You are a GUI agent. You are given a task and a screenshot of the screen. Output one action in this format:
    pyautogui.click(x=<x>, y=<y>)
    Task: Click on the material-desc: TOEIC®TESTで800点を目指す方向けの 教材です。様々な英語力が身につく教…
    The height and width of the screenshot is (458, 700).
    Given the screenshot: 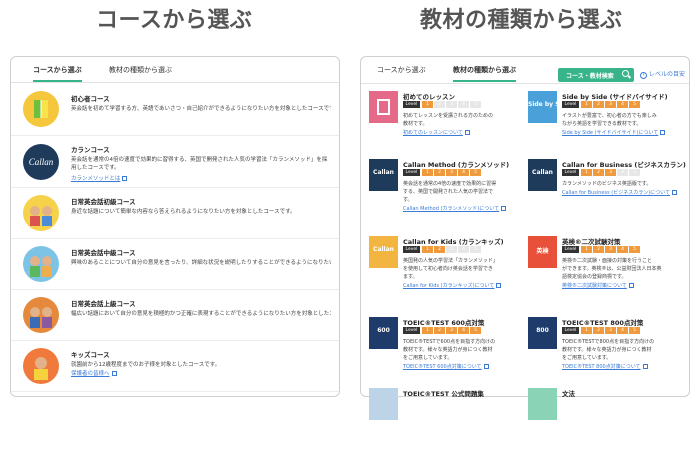 What is the action you would take?
    pyautogui.click(x=622, y=350)
    